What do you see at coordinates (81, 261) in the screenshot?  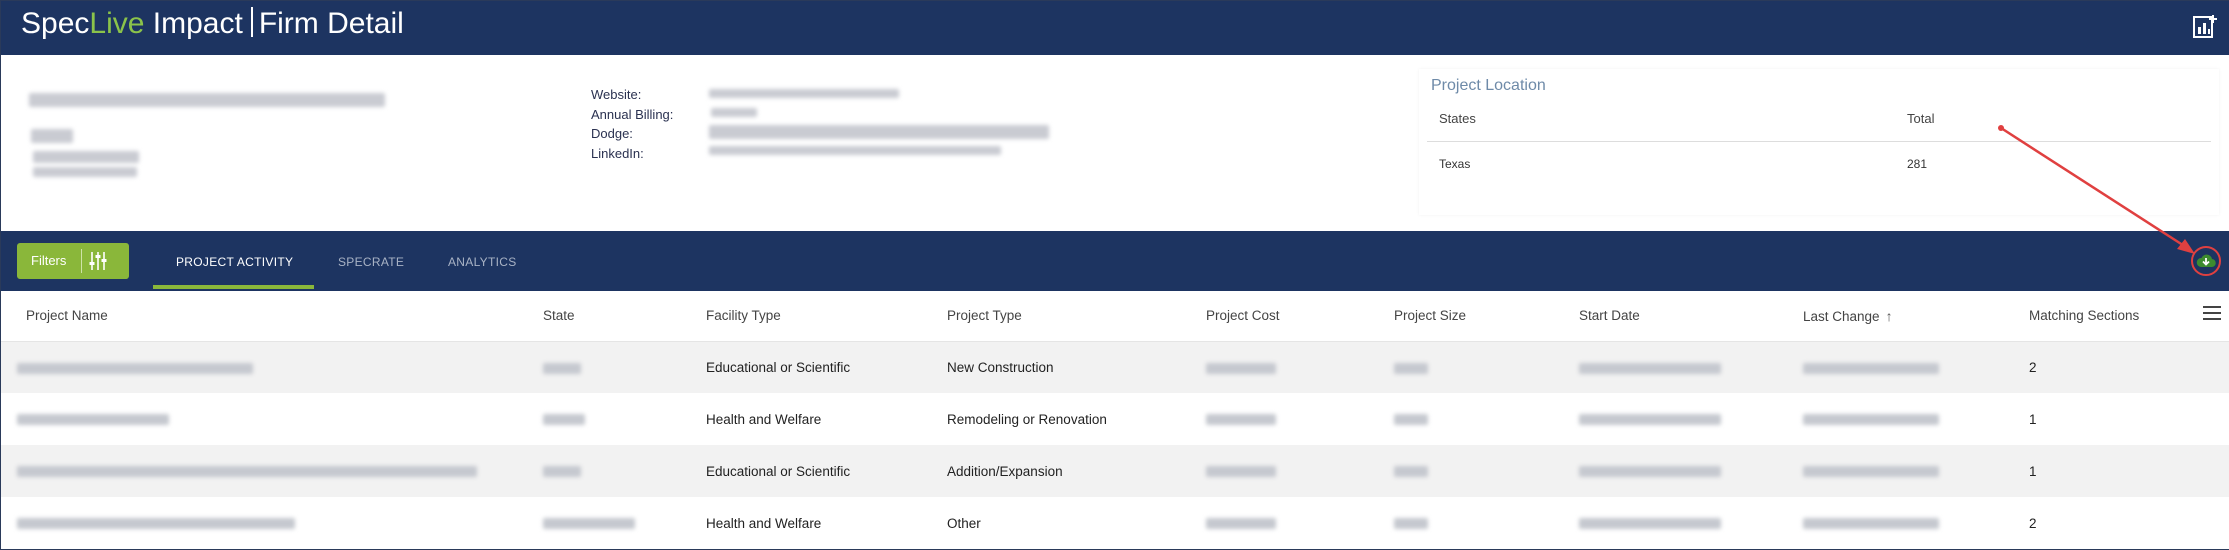 I see `filters-divider` at bounding box center [81, 261].